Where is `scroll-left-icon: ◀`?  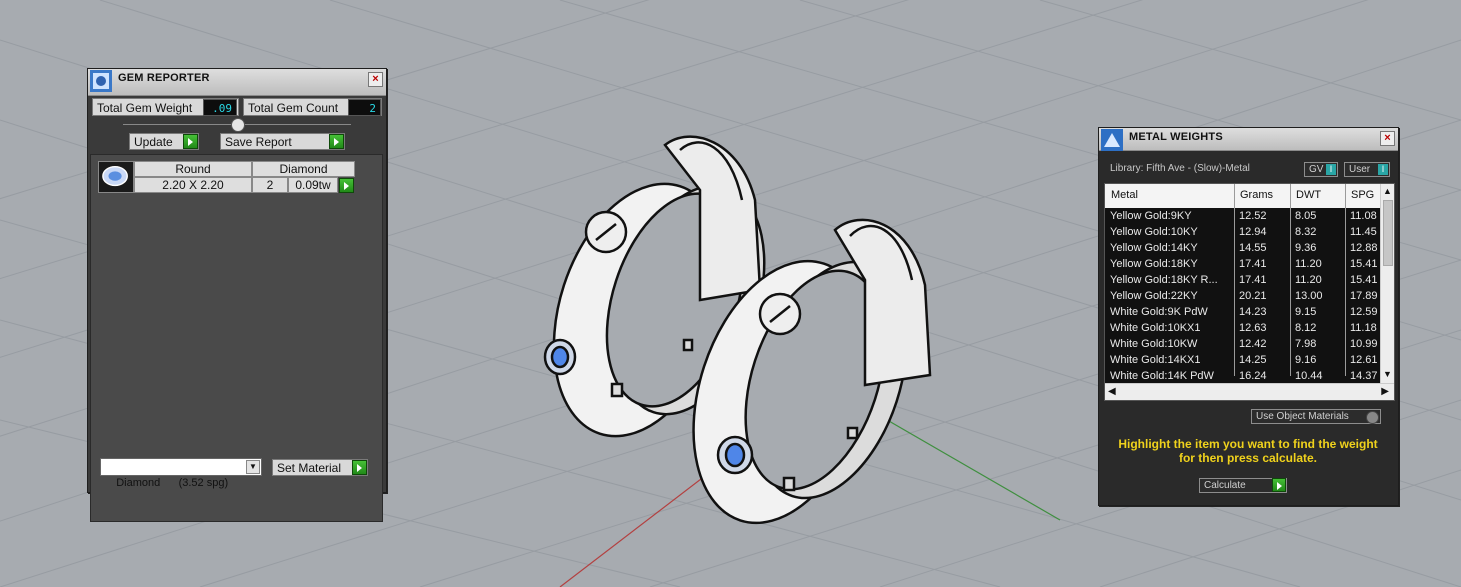 scroll-left-icon: ◀ is located at coordinates (1112, 391).